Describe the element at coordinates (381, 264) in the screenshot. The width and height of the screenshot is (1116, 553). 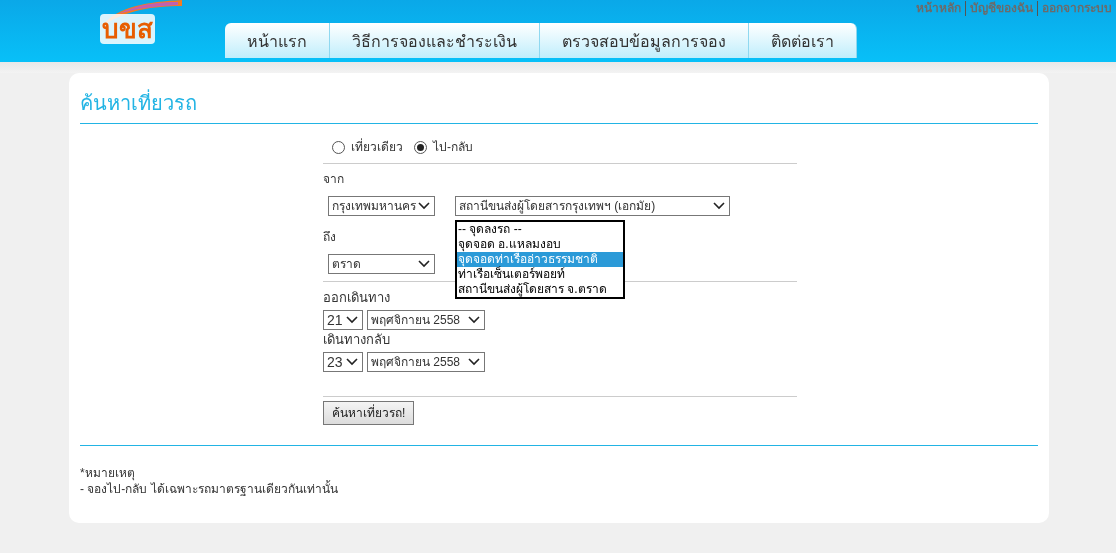
I see `province-dropdown: ตราด` at that location.